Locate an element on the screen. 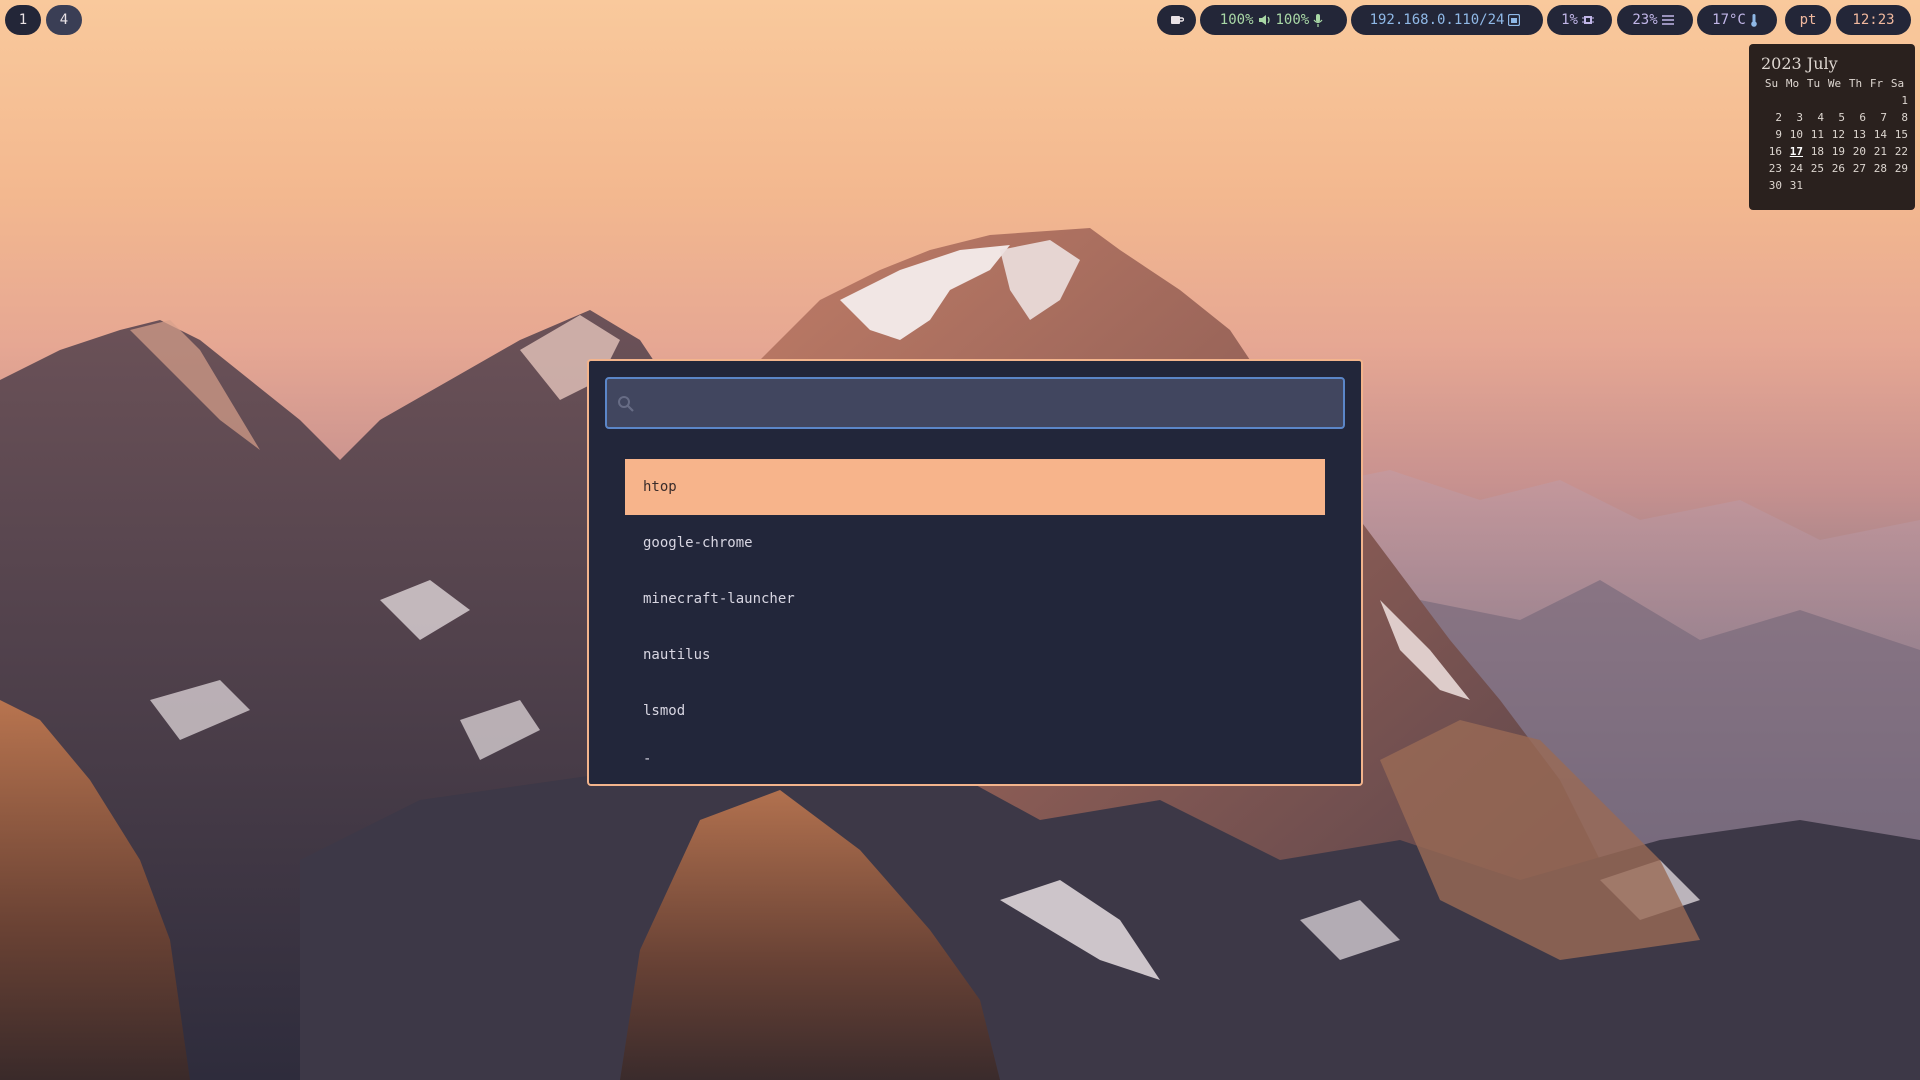 The width and height of the screenshot is (1920, 1080). calendar-day: 13 is located at coordinates (1855, 135).